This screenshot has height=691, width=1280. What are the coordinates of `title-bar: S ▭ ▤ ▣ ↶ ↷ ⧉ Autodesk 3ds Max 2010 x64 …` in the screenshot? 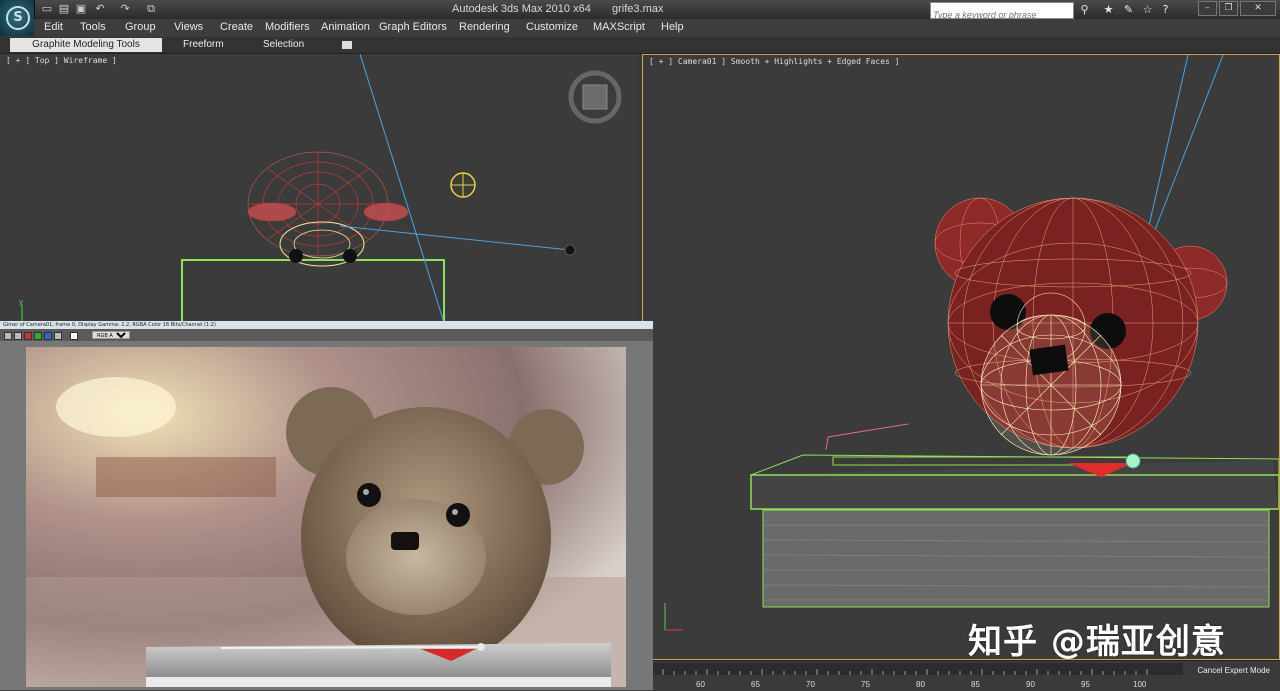 It's located at (640, 18).